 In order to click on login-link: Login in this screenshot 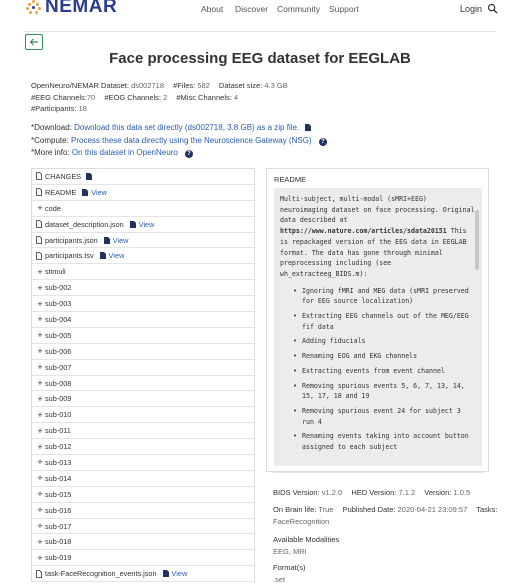, I will do `click(471, 9)`.